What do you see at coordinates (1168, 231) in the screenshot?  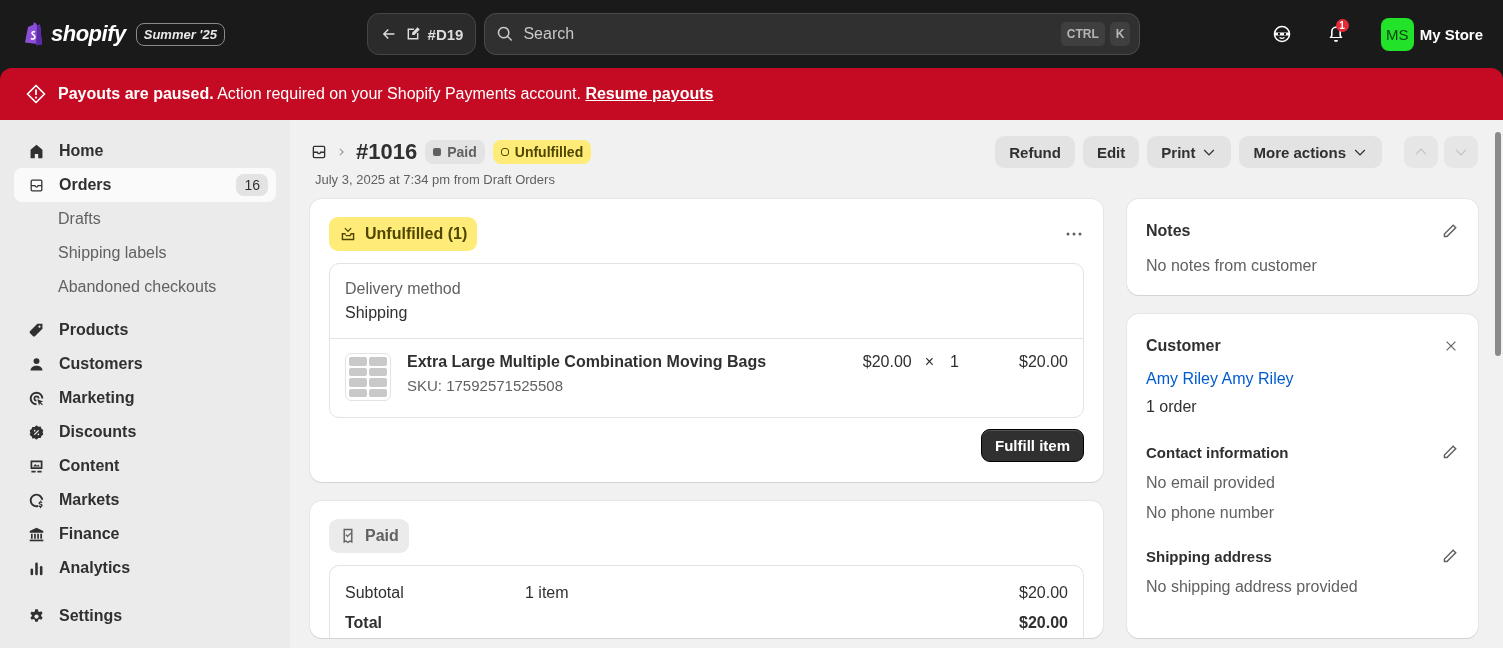 I see `card-title: Notes` at bounding box center [1168, 231].